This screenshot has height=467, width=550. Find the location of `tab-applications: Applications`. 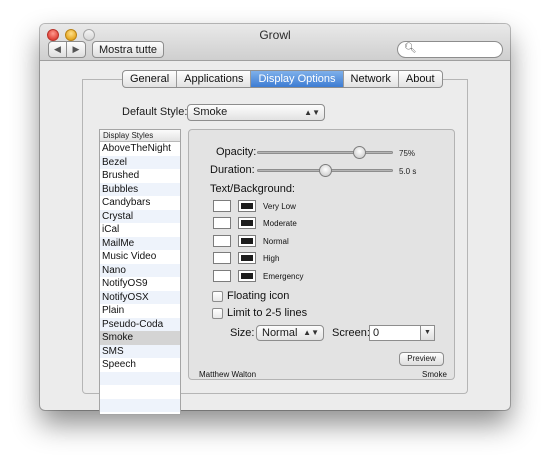

tab-applications: Applications is located at coordinates (214, 79).